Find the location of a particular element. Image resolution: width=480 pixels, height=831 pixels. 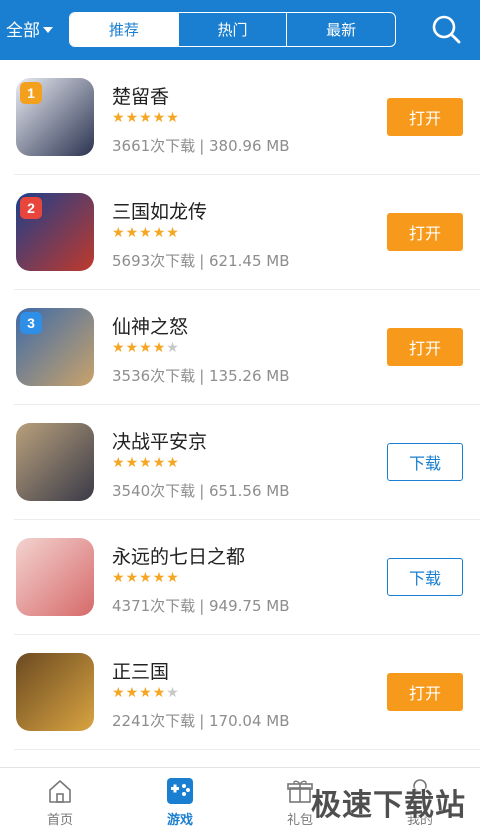

app-meta: 3661次下载 | 380.96 MB is located at coordinates (201, 145).